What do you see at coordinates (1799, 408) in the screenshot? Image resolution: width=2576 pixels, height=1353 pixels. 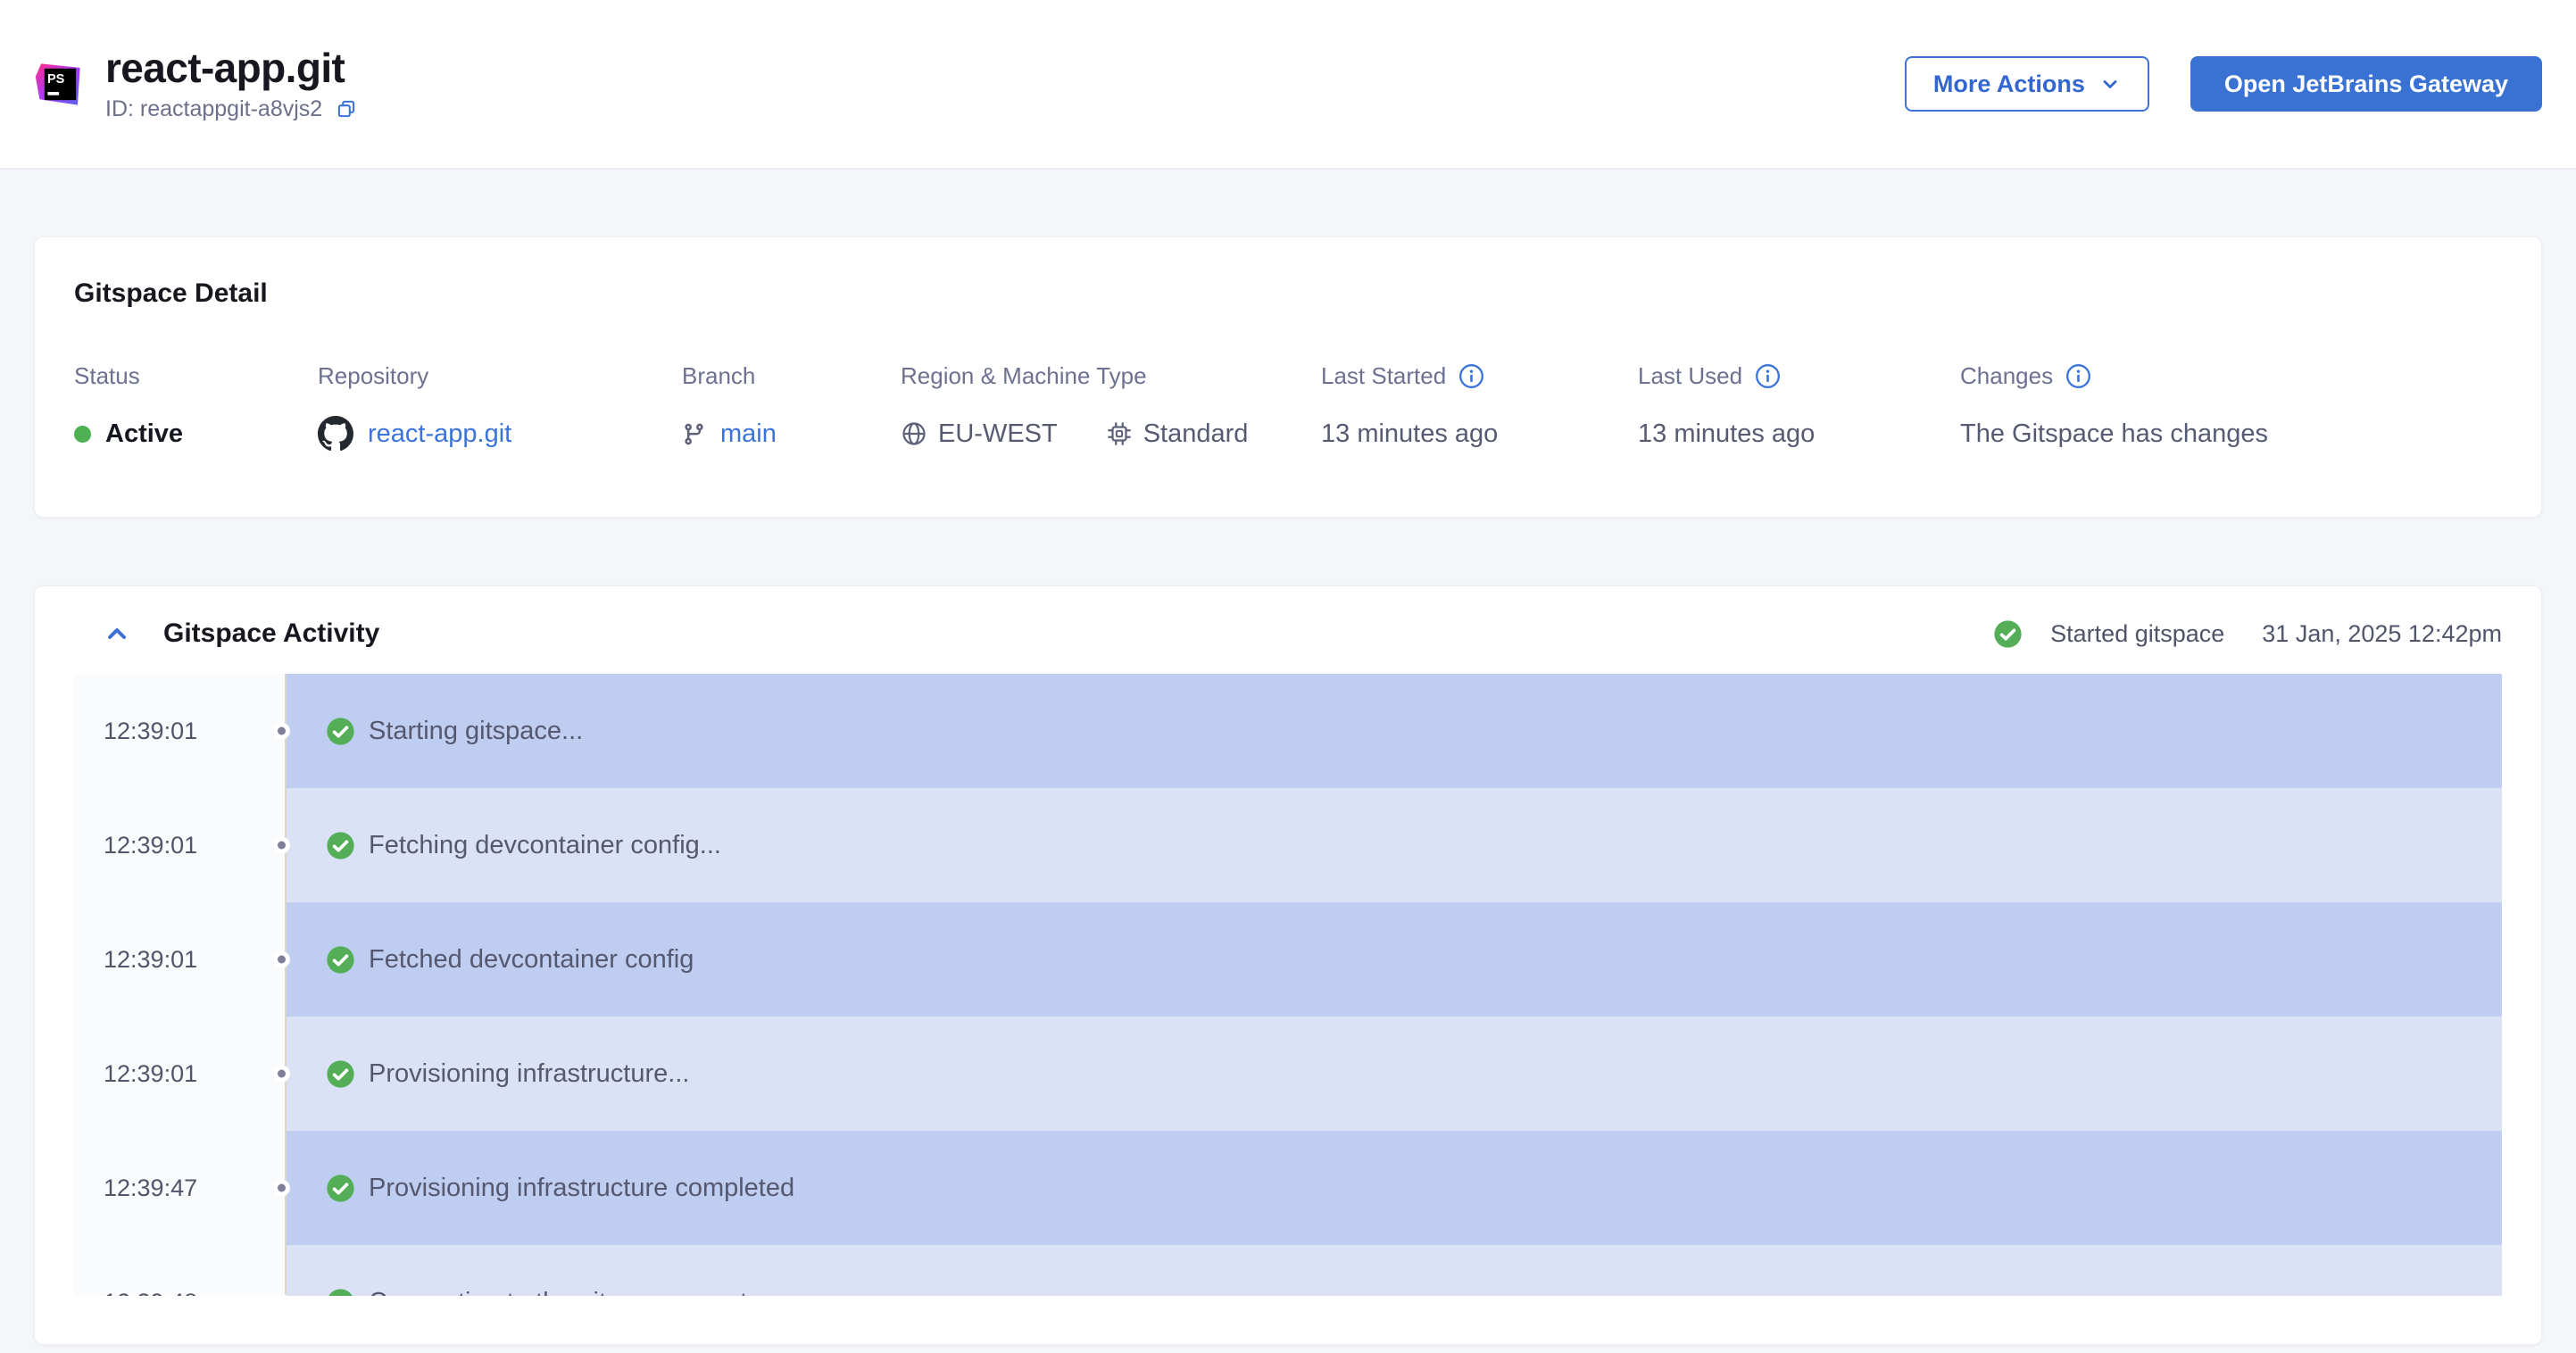 I see `field-last-used: Last Used 13 minutes ago` at bounding box center [1799, 408].